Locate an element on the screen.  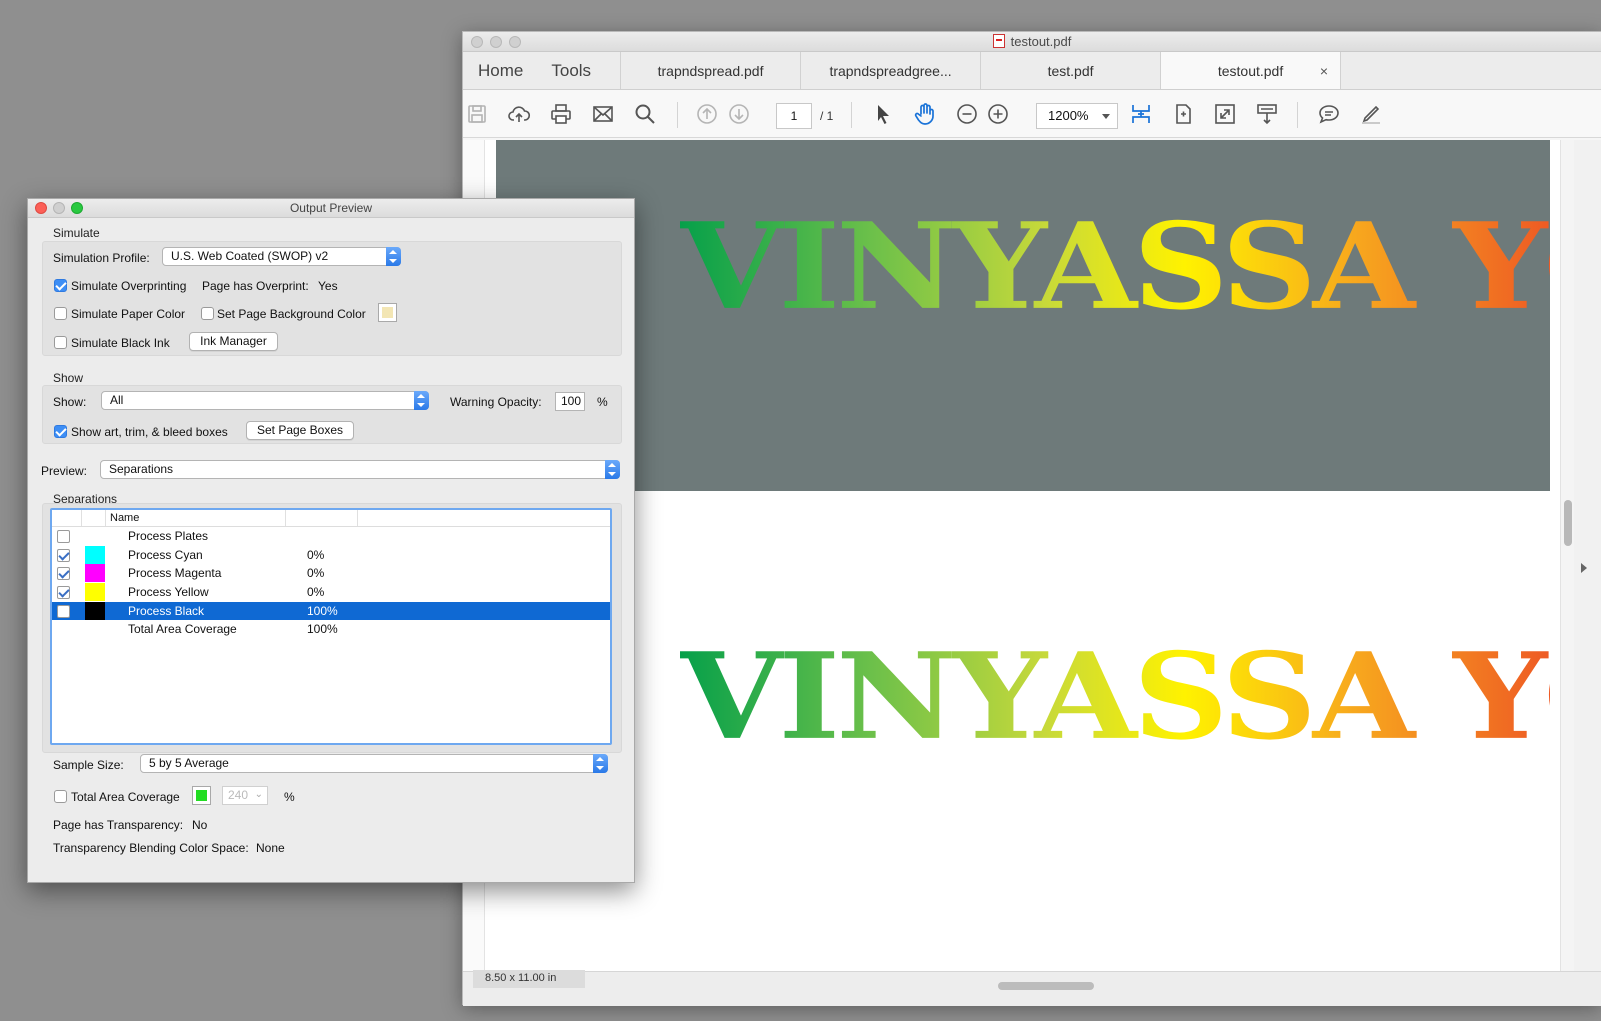
comment-icon is located at coordinates (1329, 114).